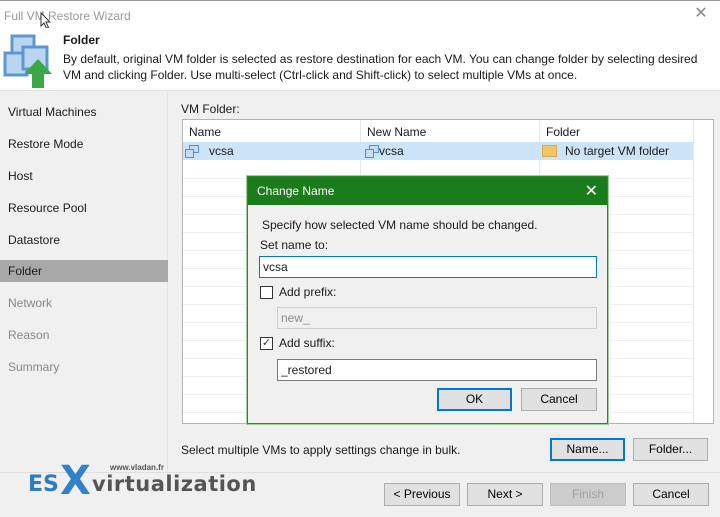  I want to click on next-button: Next >, so click(505, 494).